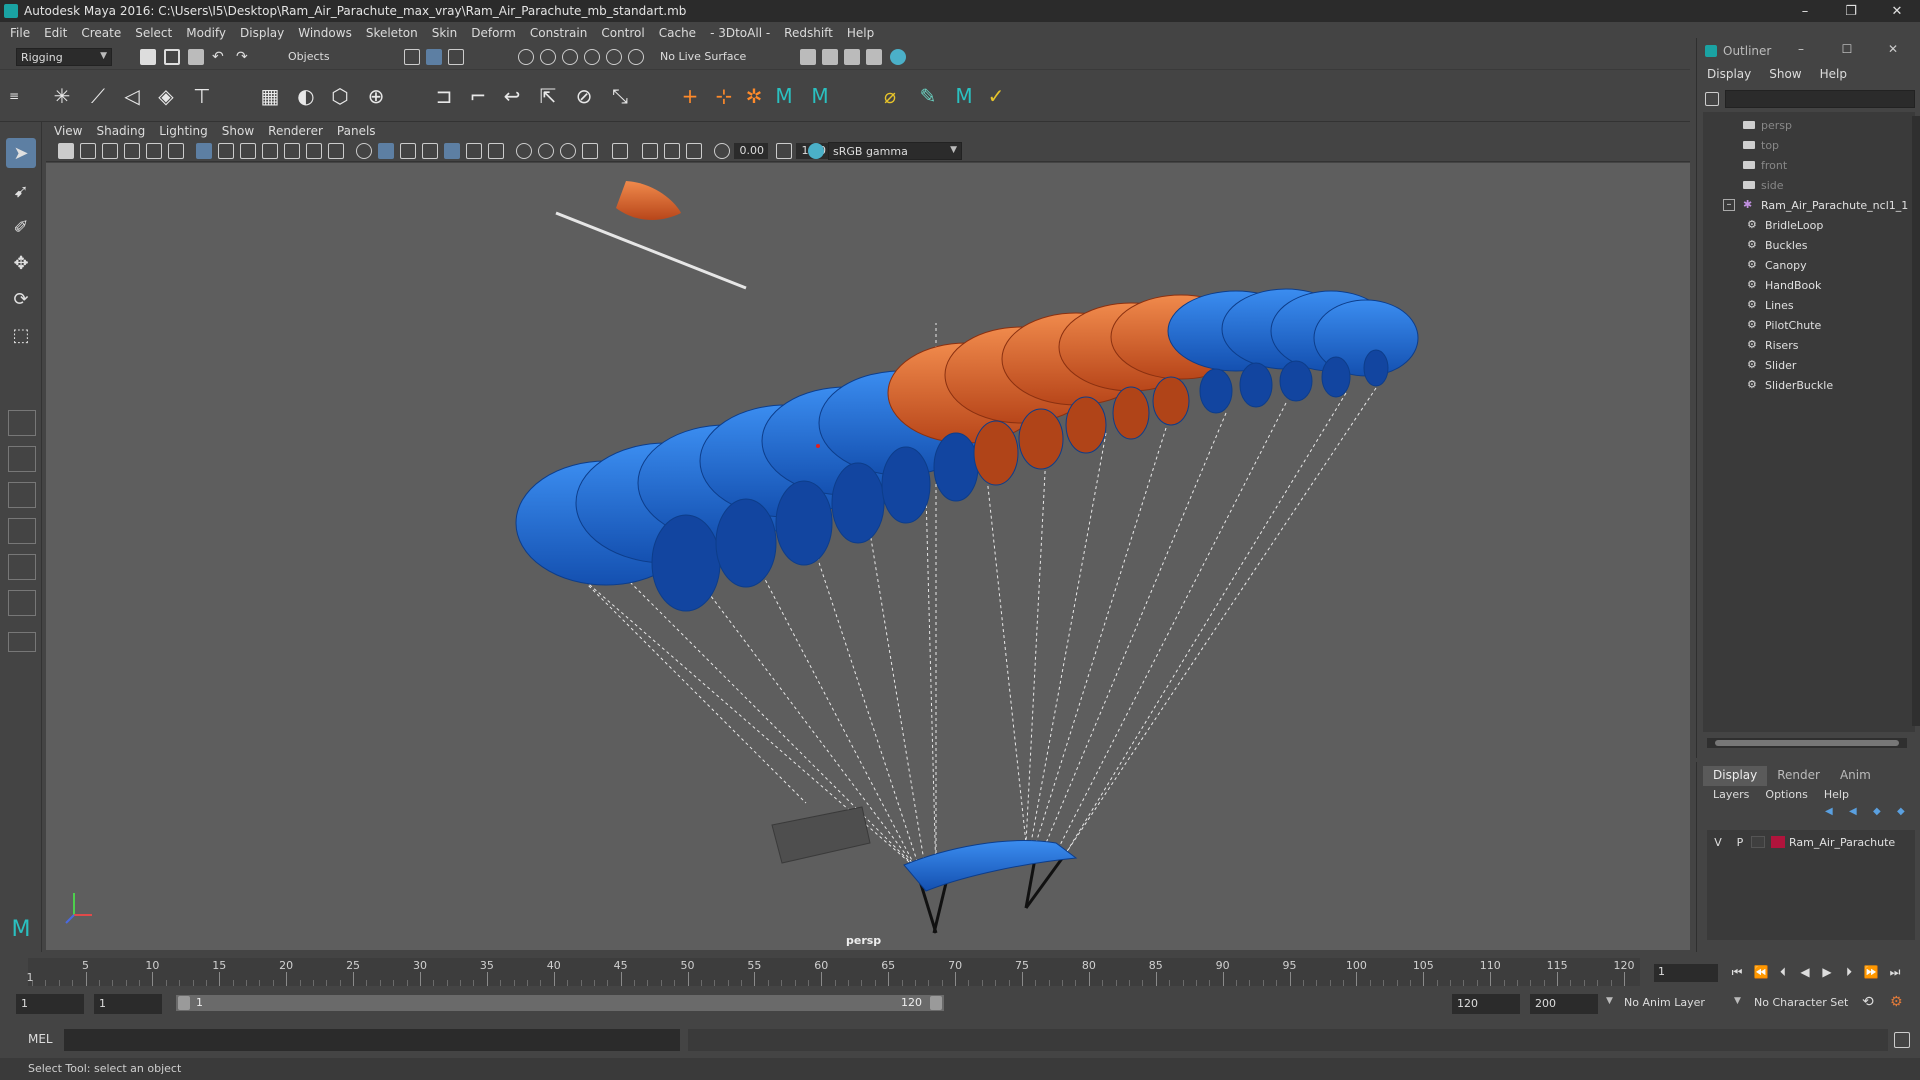 This screenshot has height=1080, width=1920. I want to click on snap-grid-icon, so click(526, 57).